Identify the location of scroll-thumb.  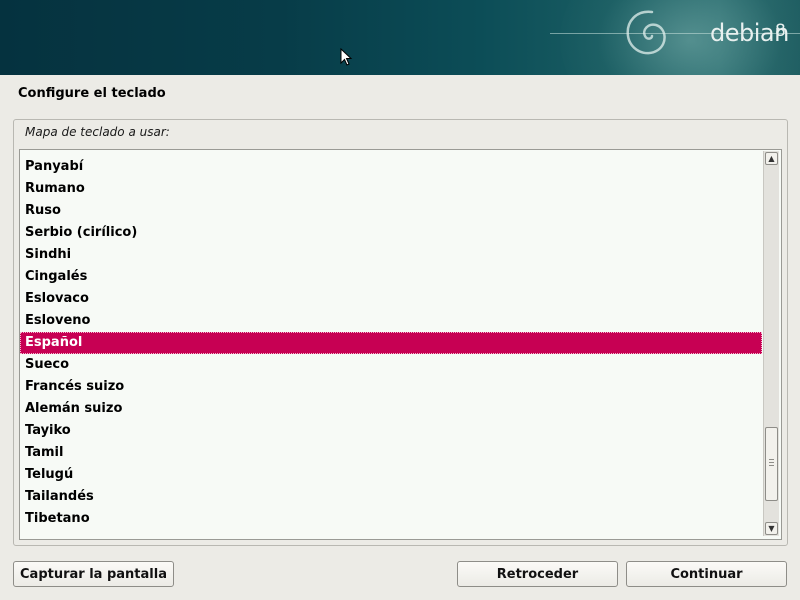
(771, 464).